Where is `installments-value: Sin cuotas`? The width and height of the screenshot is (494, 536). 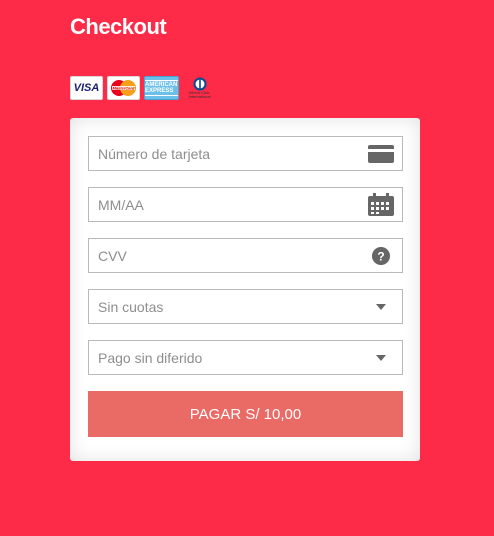 installments-value: Sin cuotas is located at coordinates (131, 306).